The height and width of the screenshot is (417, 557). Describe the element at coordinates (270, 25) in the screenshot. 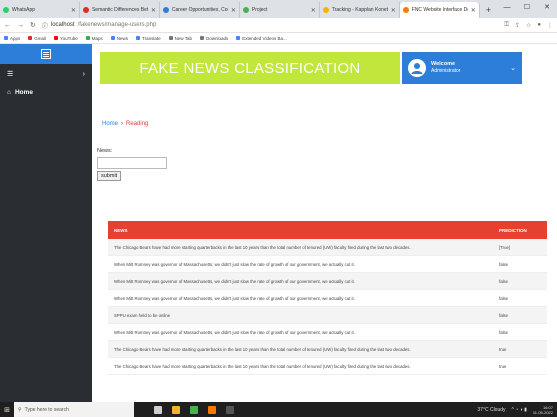

I see `url-field: ⓘ localhost/fakenews/manage-users.php` at that location.